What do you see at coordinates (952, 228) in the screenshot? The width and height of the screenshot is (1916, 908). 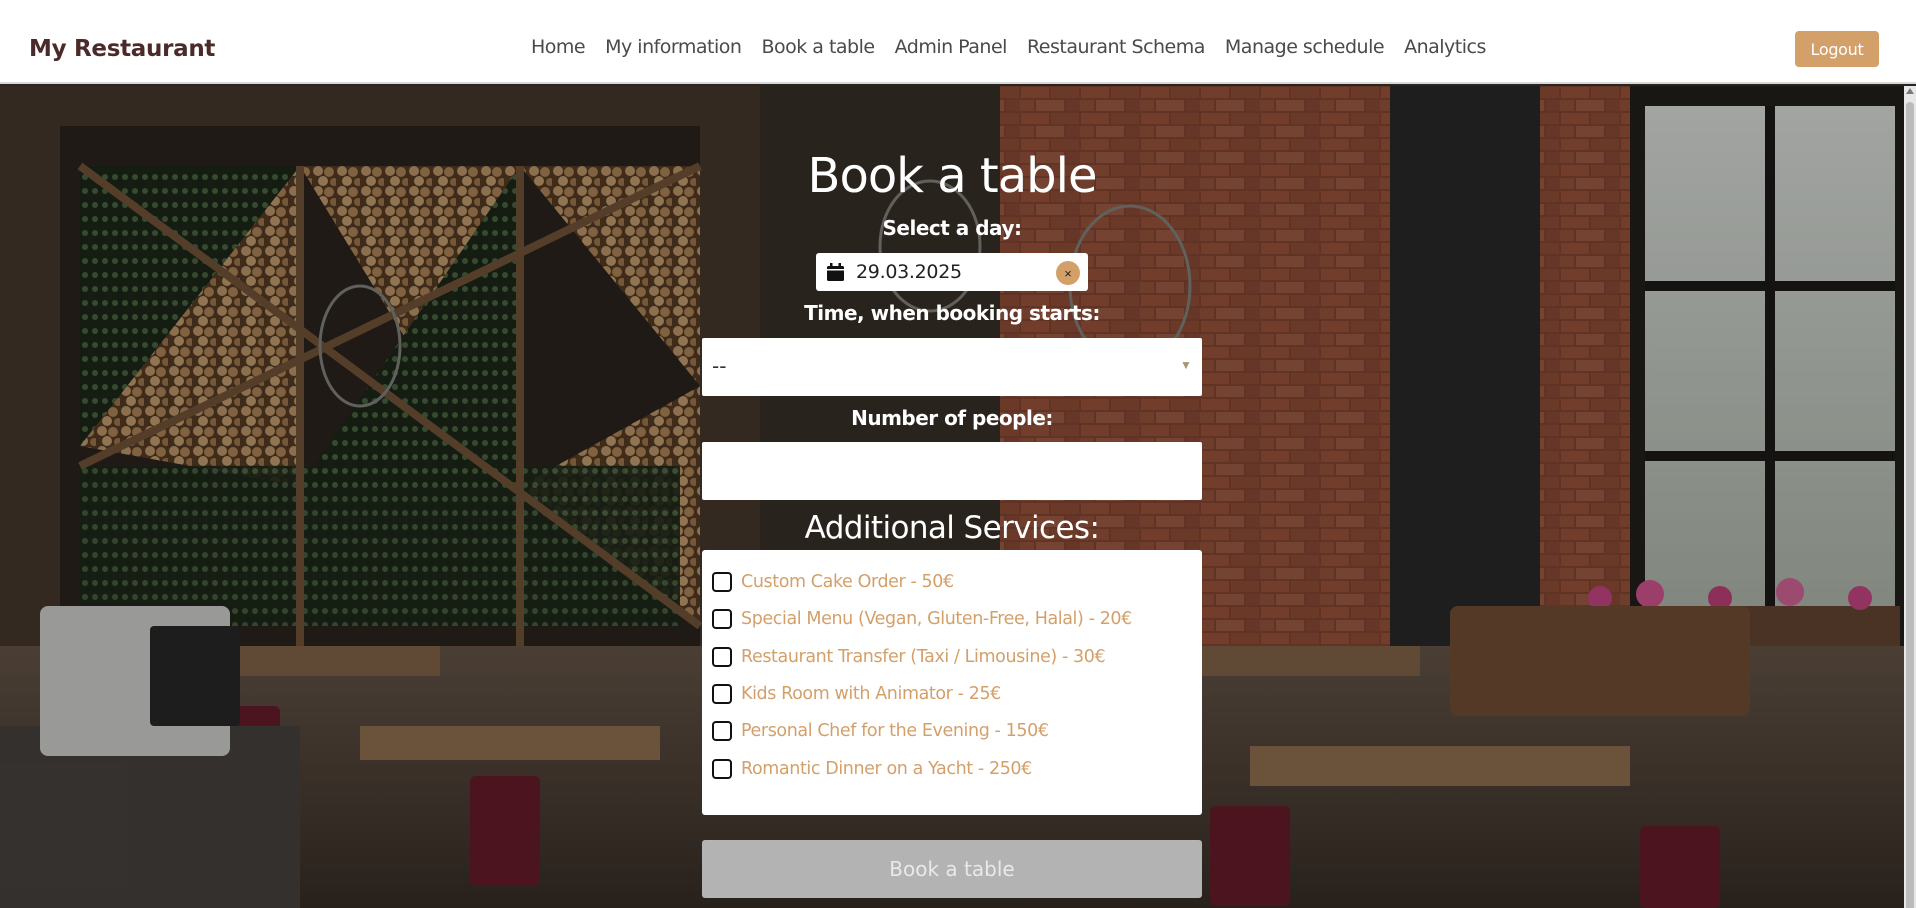 I see `day-label: Select a day:` at bounding box center [952, 228].